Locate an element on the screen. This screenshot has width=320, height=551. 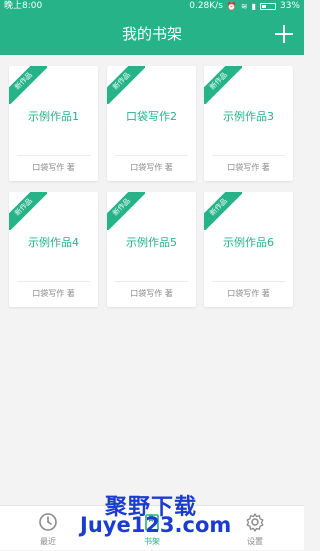
battery-icon is located at coordinates (267, 6).